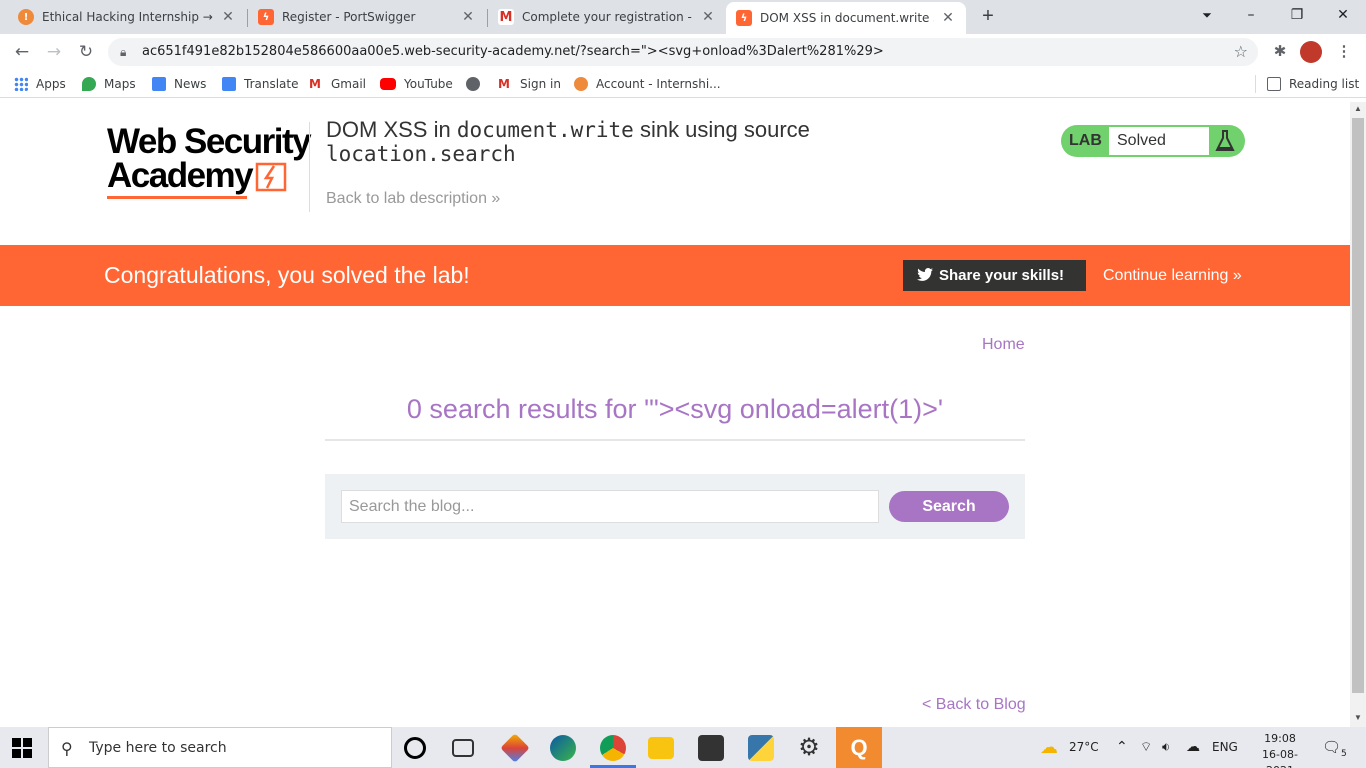 The image size is (1366, 768). I want to click on page-scrollbar: ▲ ▼, so click(1358, 414).